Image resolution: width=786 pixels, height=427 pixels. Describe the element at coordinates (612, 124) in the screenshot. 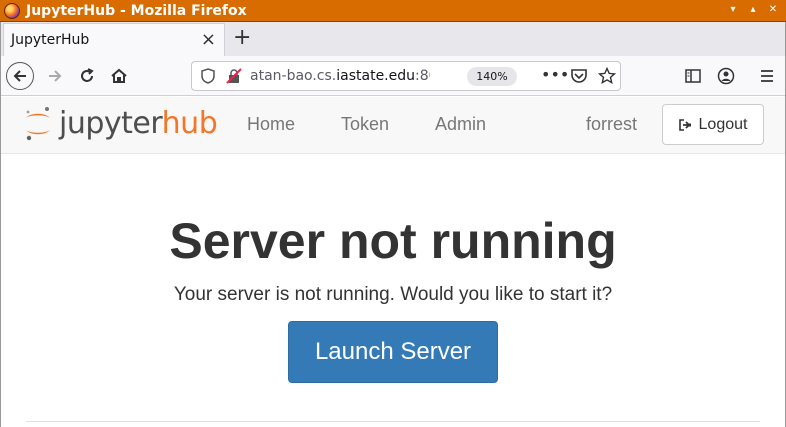

I see `username-label: forrest` at that location.